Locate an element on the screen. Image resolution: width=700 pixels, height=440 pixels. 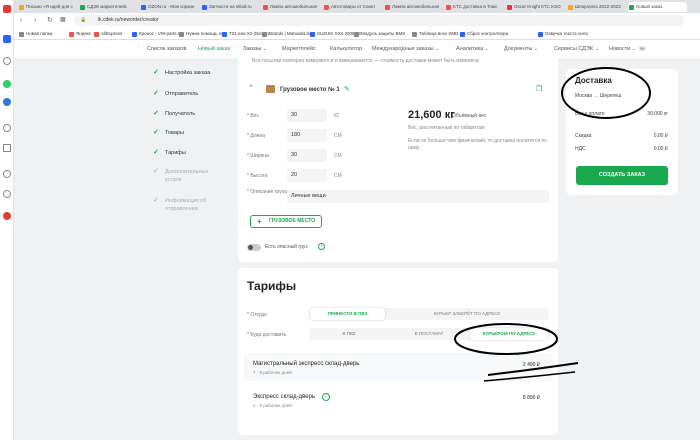
from-option-courier: КУРЬЕР ЗАБЕРЁТ ПО АДРЕСУ is located at coordinates (467, 314).